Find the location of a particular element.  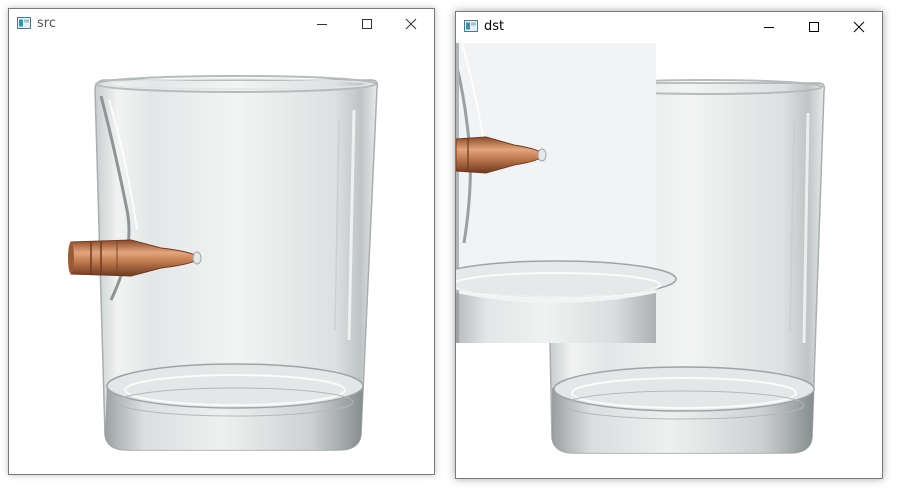

dst-titlebar: dst is located at coordinates (669, 27).